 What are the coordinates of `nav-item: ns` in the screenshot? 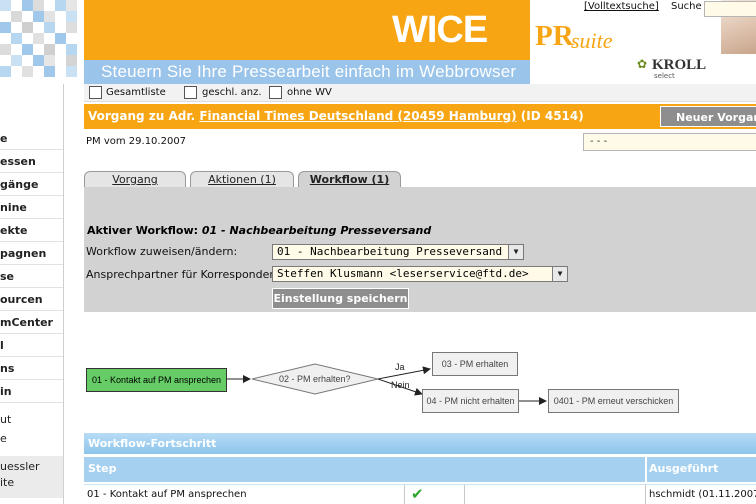 It's located at (31, 369).